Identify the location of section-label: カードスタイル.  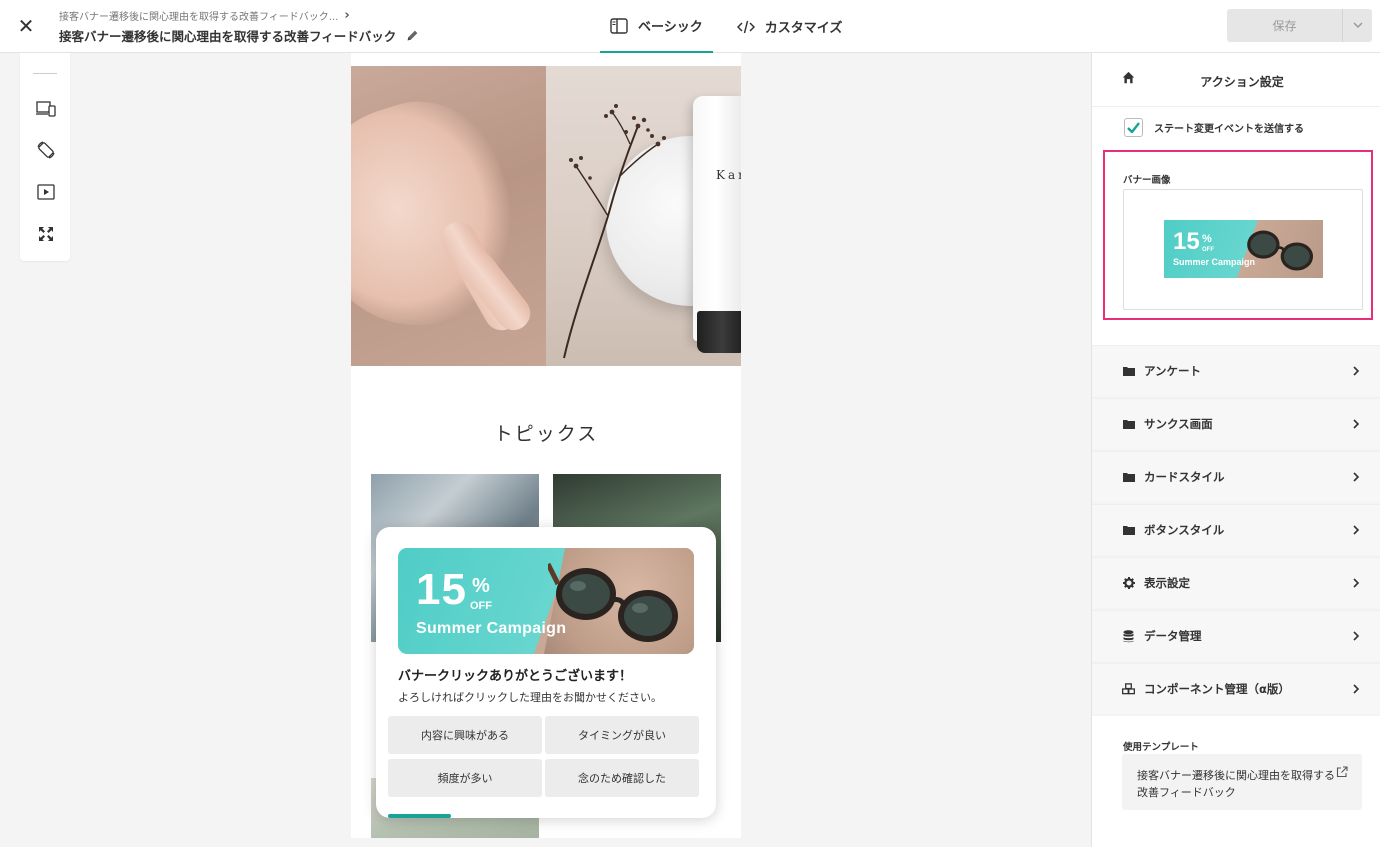
(1184, 477).